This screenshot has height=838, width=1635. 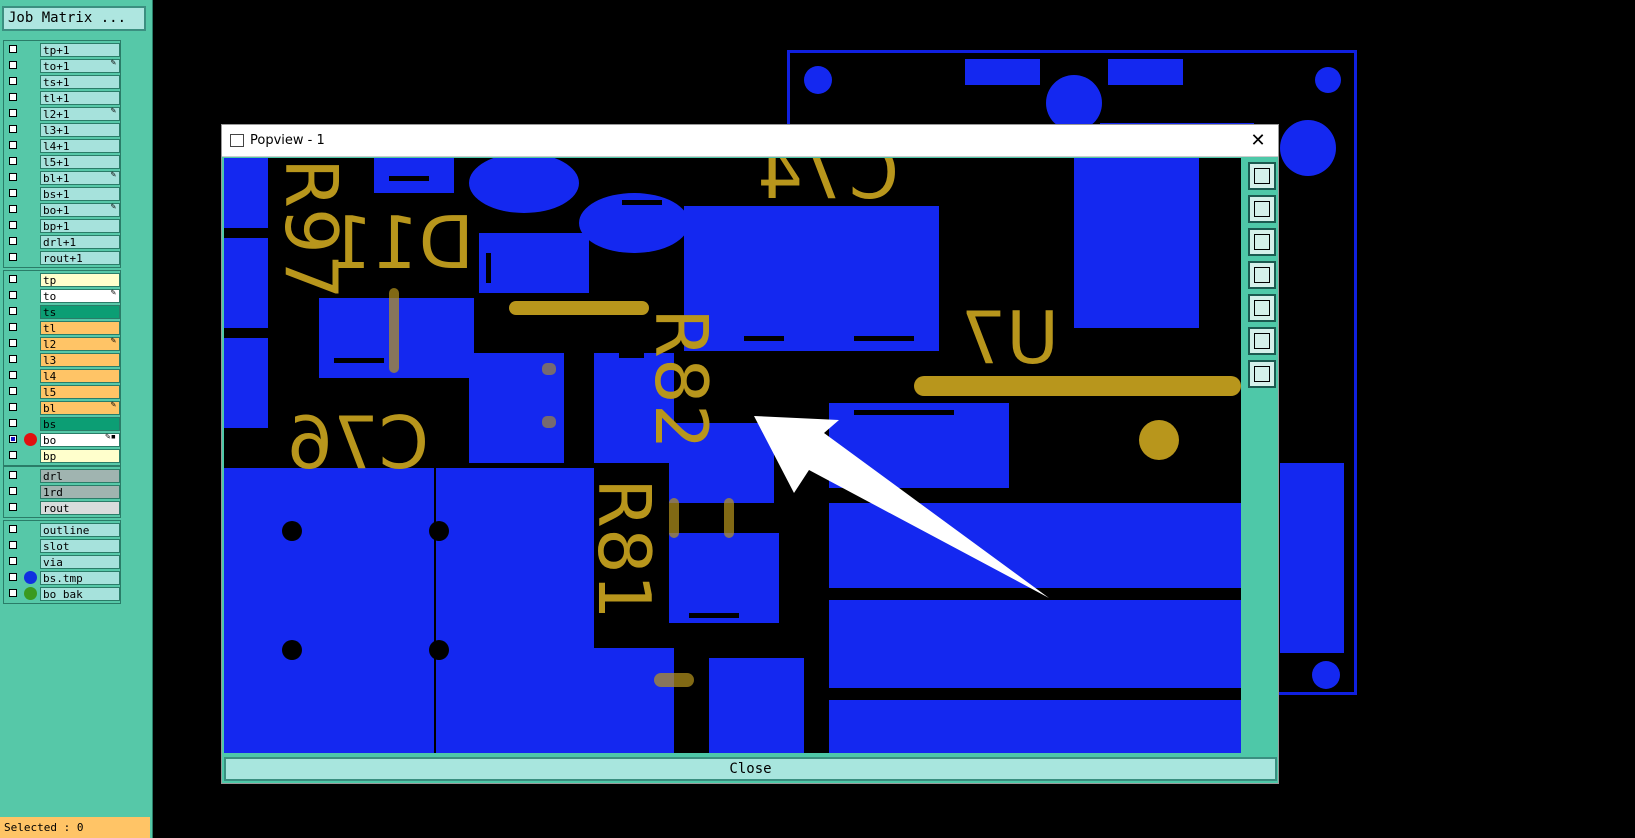 I want to click on layer-row: rout, so click(x=62, y=508).